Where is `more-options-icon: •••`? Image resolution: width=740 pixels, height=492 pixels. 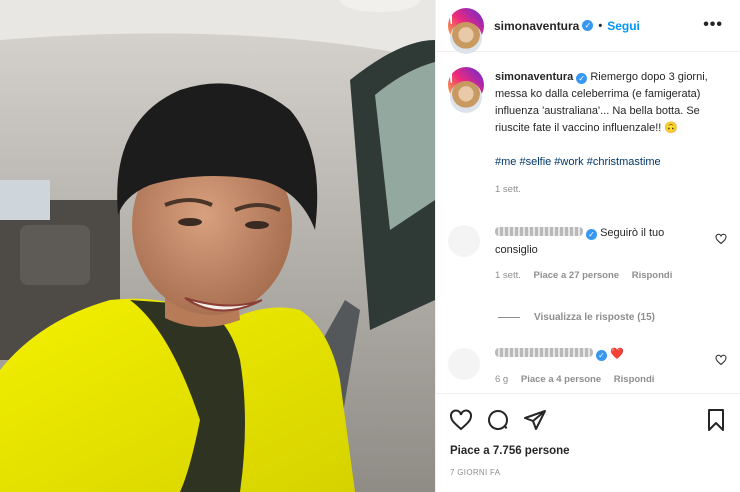
more-options-icon: ••• is located at coordinates (713, 25).